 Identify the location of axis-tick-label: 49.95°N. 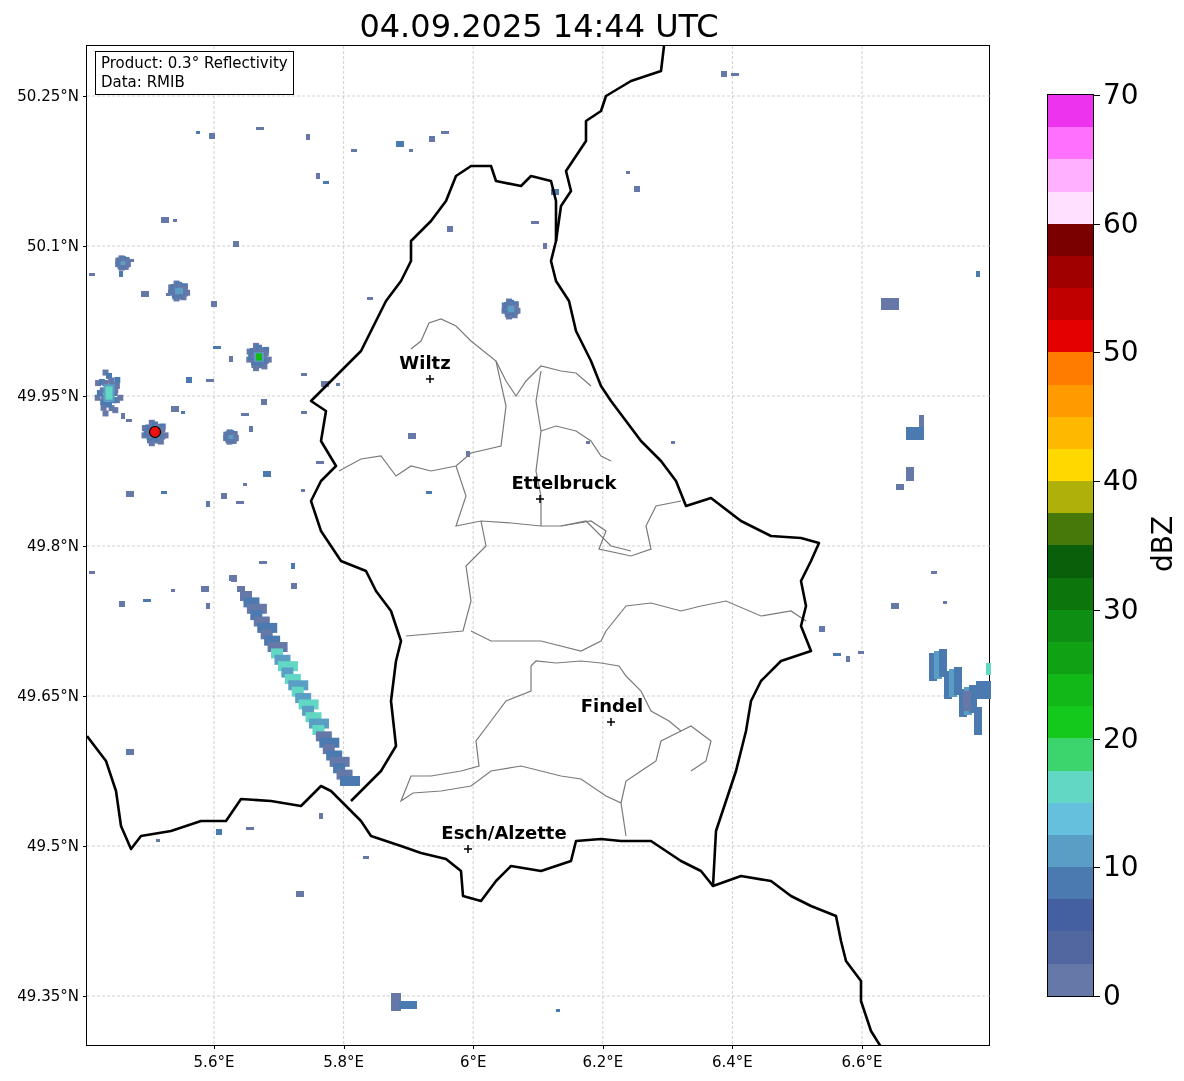
(48, 396).